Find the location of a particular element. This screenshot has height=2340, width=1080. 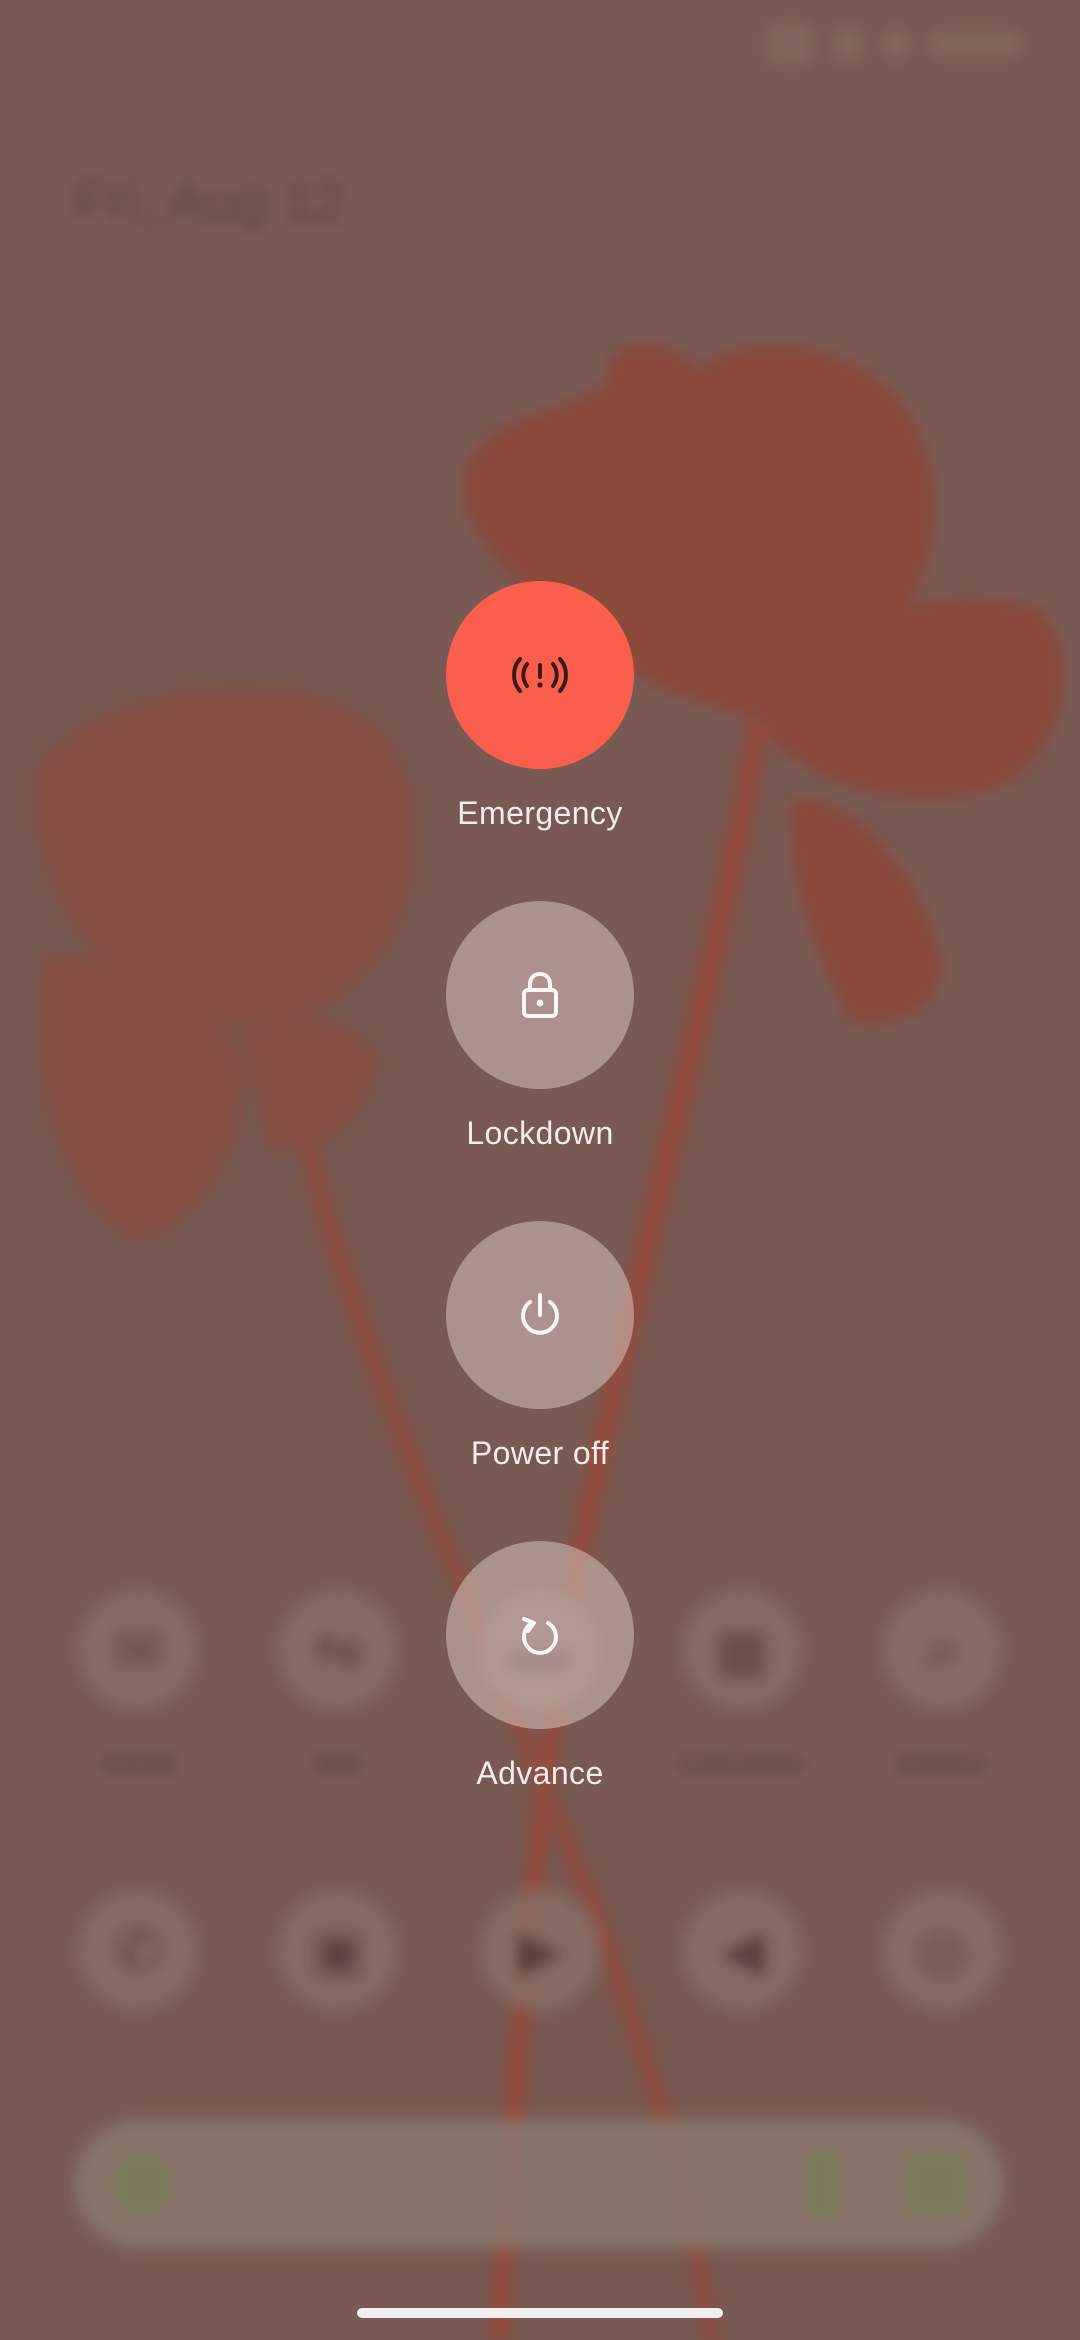

lock-icon is located at coordinates (540, 994).